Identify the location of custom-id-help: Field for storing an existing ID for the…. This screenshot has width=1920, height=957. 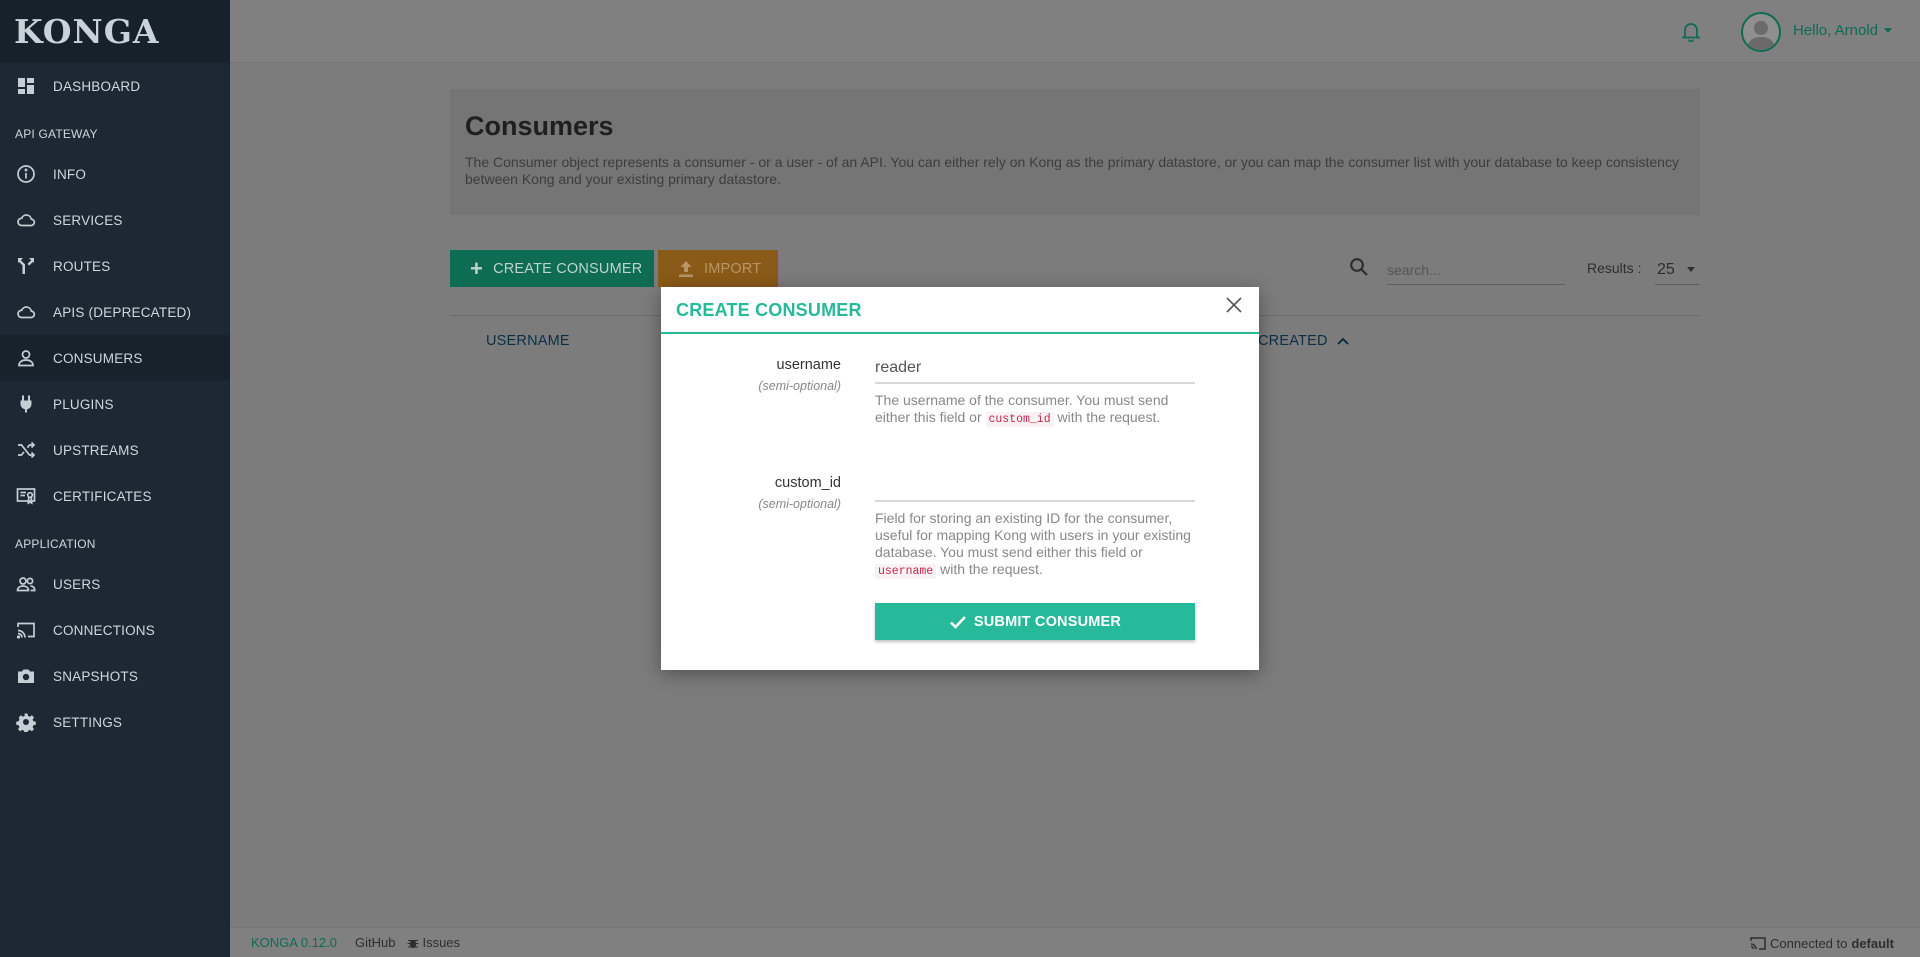
(1035, 545).